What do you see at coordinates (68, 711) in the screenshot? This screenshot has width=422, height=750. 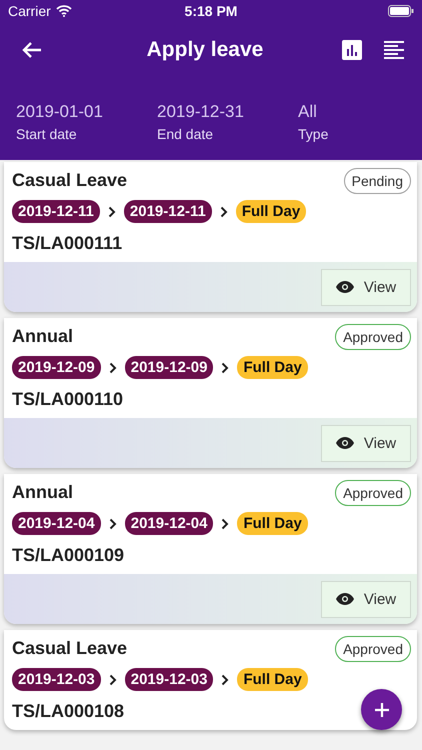 I see `leave-id: TS/LA000108` at bounding box center [68, 711].